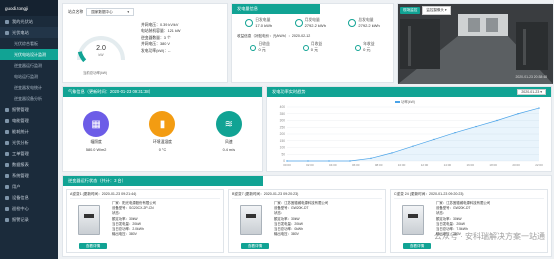  What do you see at coordinates (20, 164) in the screenshot?
I see `sidebar-item-label: 数据报表` at bounding box center [20, 164].